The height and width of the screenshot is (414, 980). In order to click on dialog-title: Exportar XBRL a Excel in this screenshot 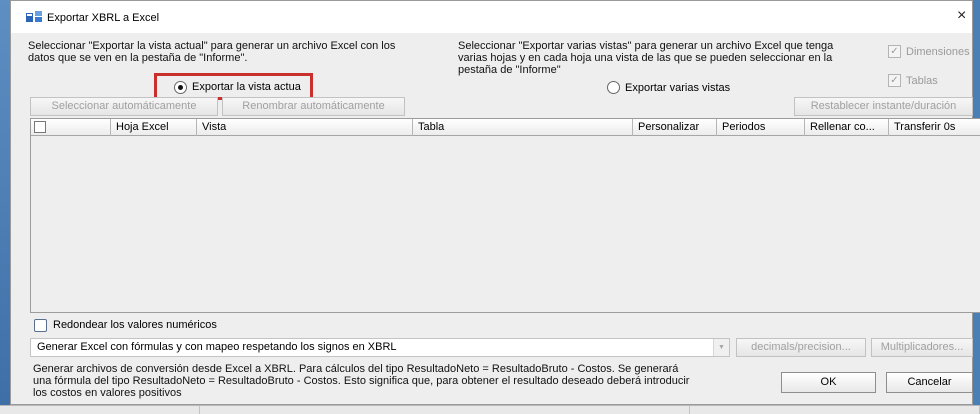, I will do `click(103, 18)`.